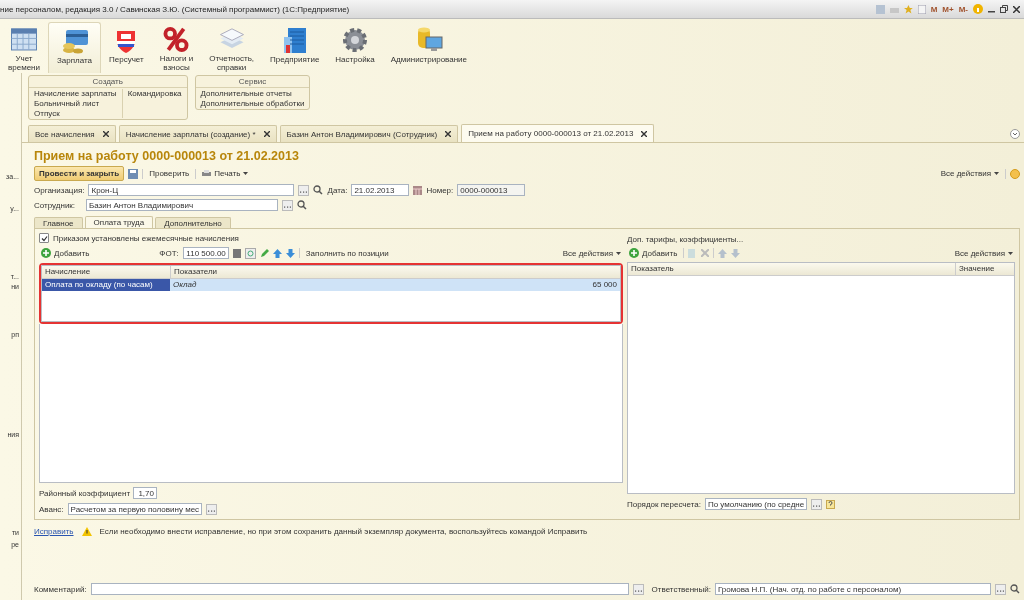  What do you see at coordinates (86, 531) in the screenshot?
I see `warning-icon` at bounding box center [86, 531].